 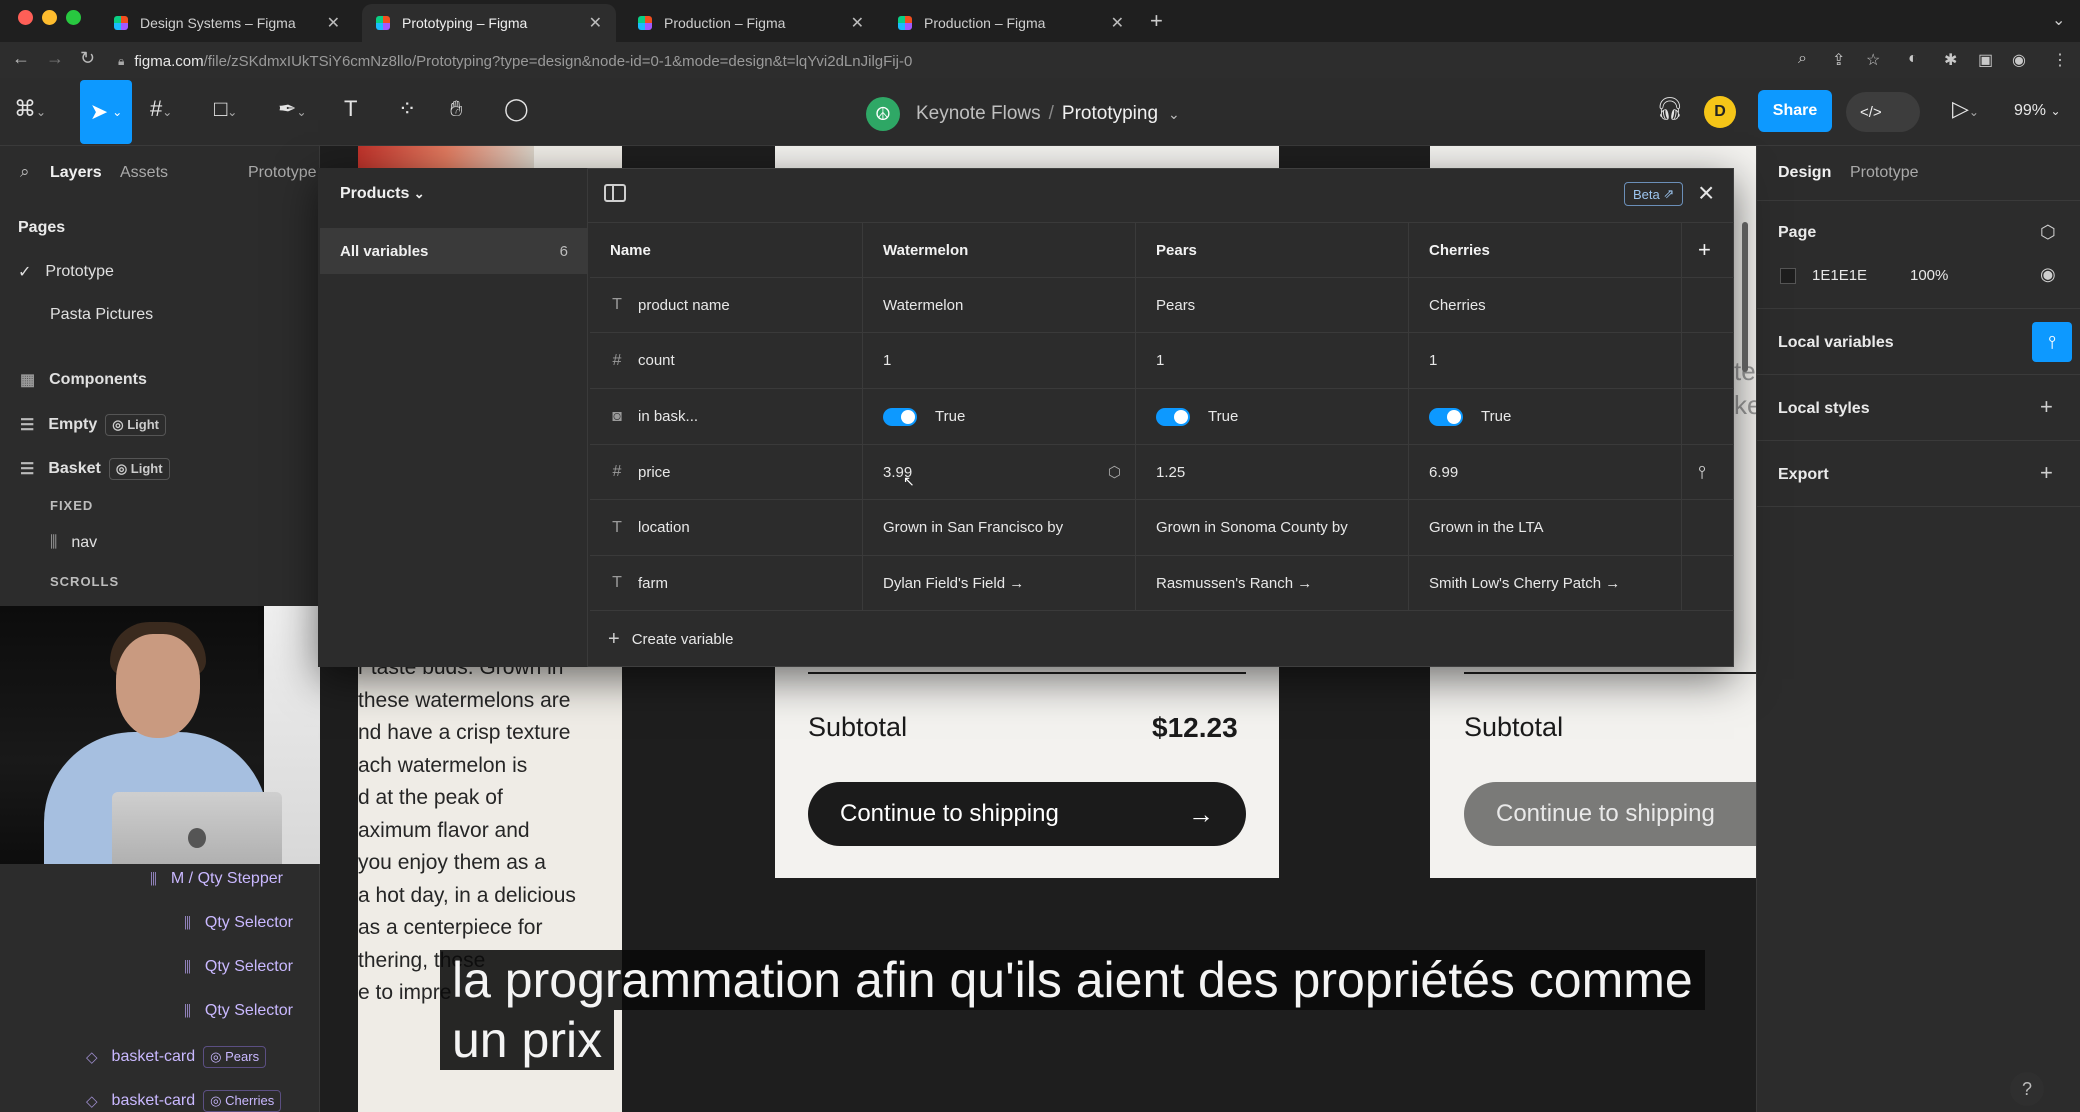 I want to click on variable-value-cell-hovered: 3.99 ↖ ⬡, so click(x=999, y=472).